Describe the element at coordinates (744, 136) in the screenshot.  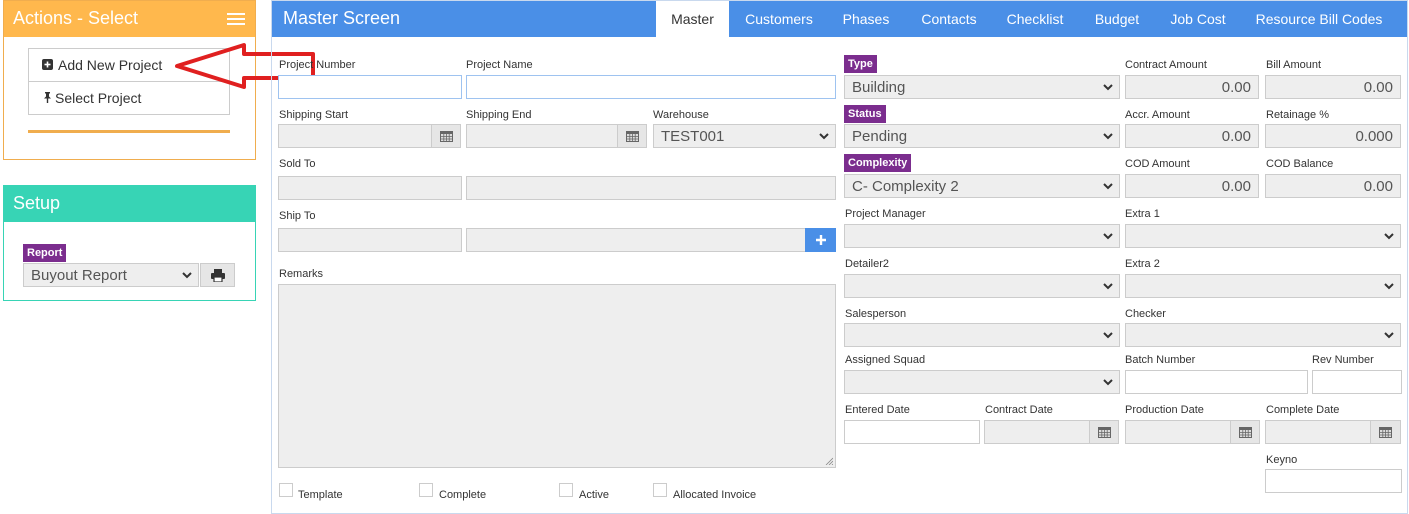
I see `warehouse-select: TEST001` at that location.